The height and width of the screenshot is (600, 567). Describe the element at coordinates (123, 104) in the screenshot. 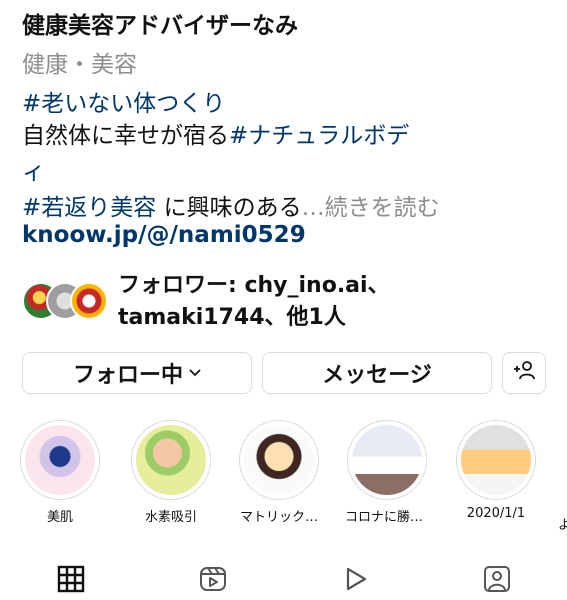

I see `hashtag-link: #老いない体つくり` at that location.